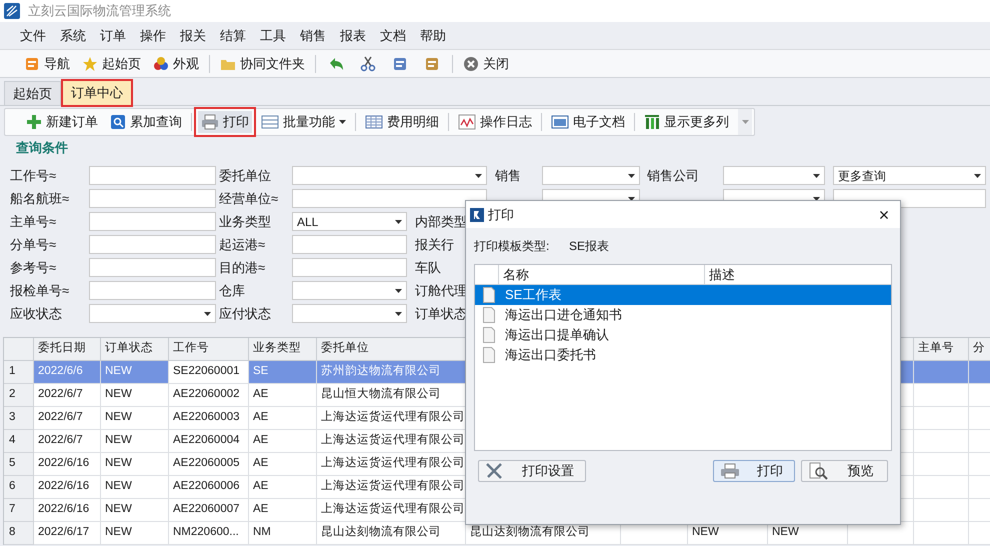  I want to click on close-icon, so click(471, 64).